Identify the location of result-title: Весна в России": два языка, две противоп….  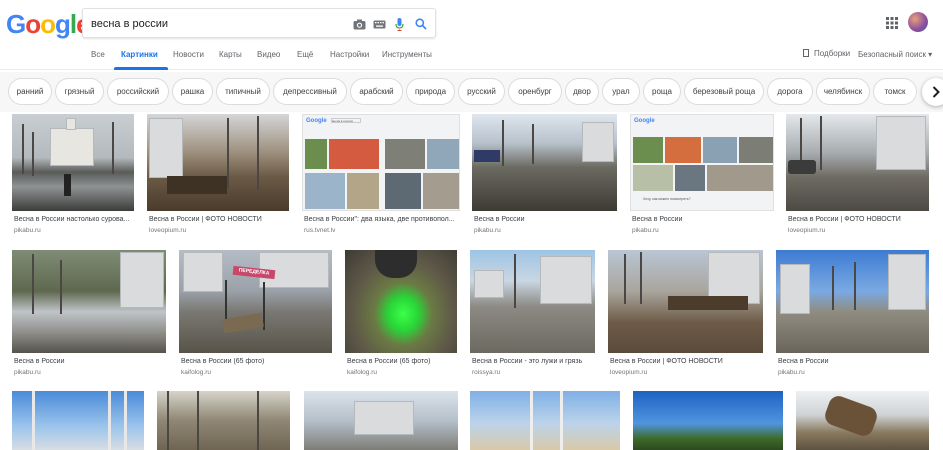
(382, 219).